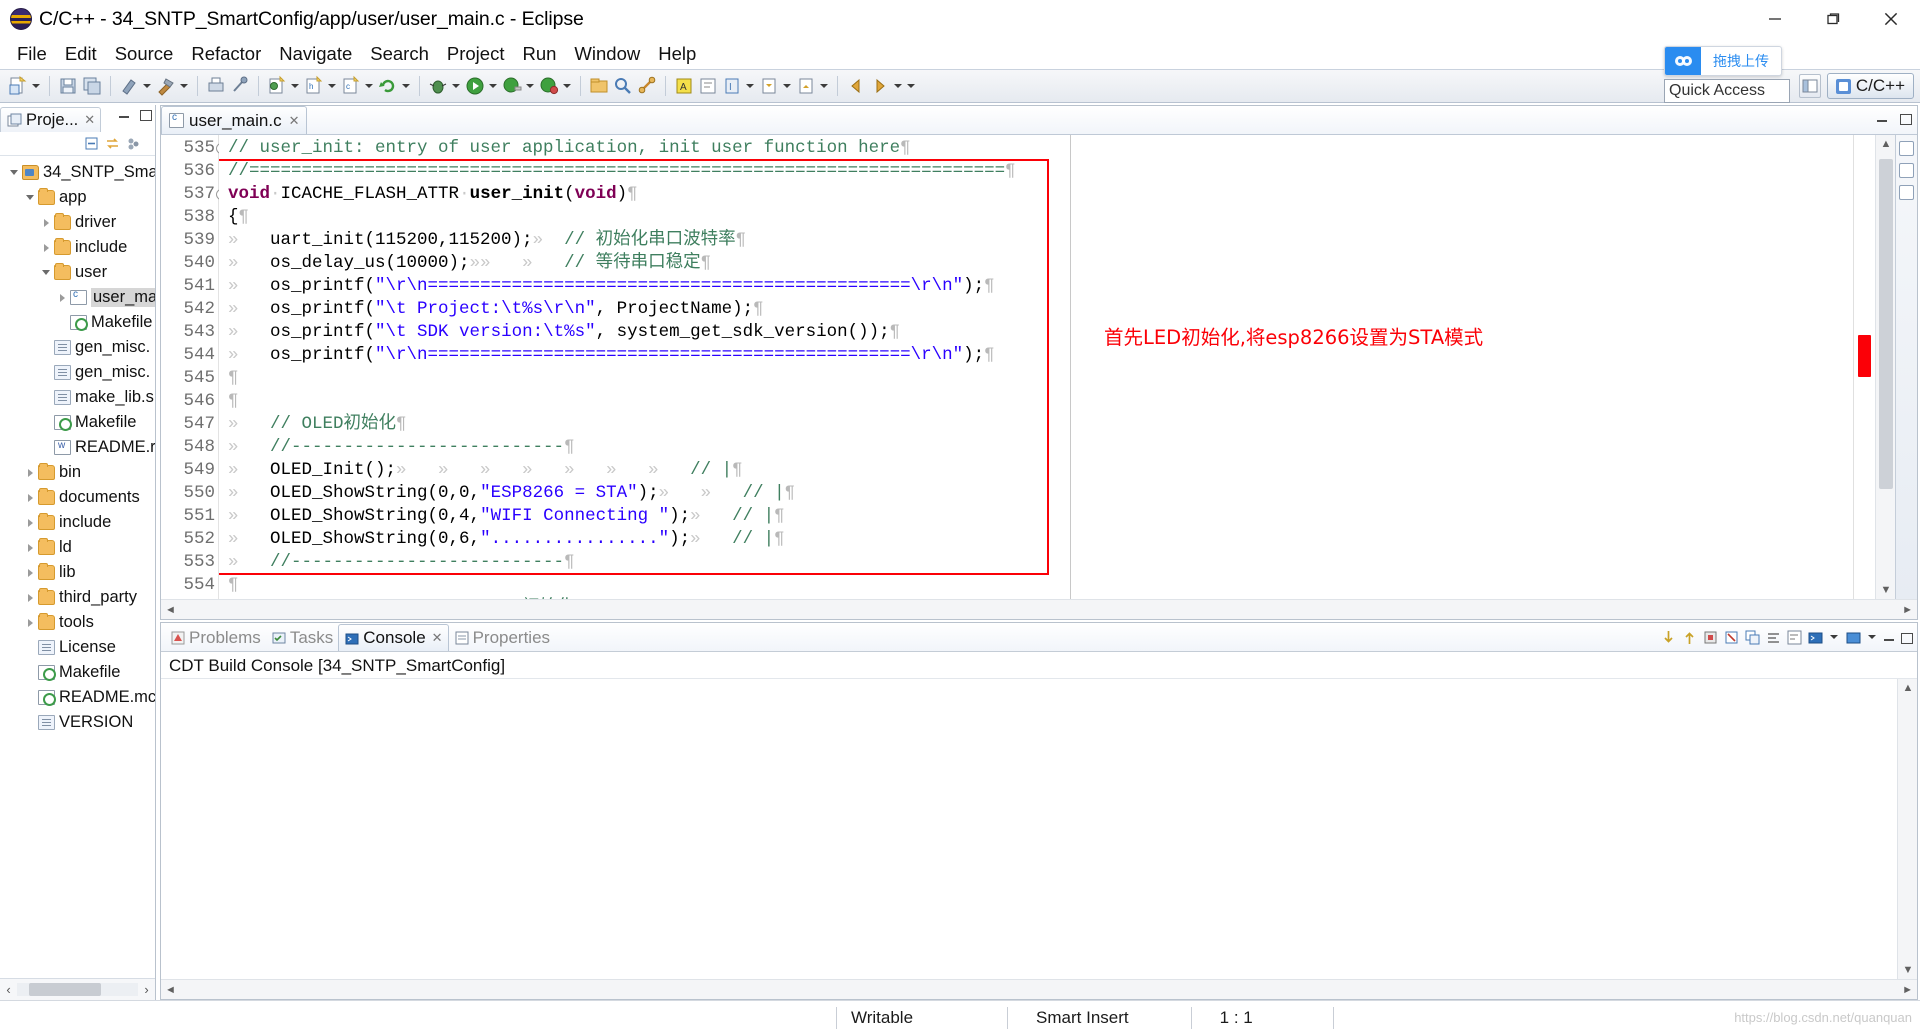 Image resolution: width=1920 pixels, height=1034 pixels. I want to click on new-header-icon: h, so click(314, 86).